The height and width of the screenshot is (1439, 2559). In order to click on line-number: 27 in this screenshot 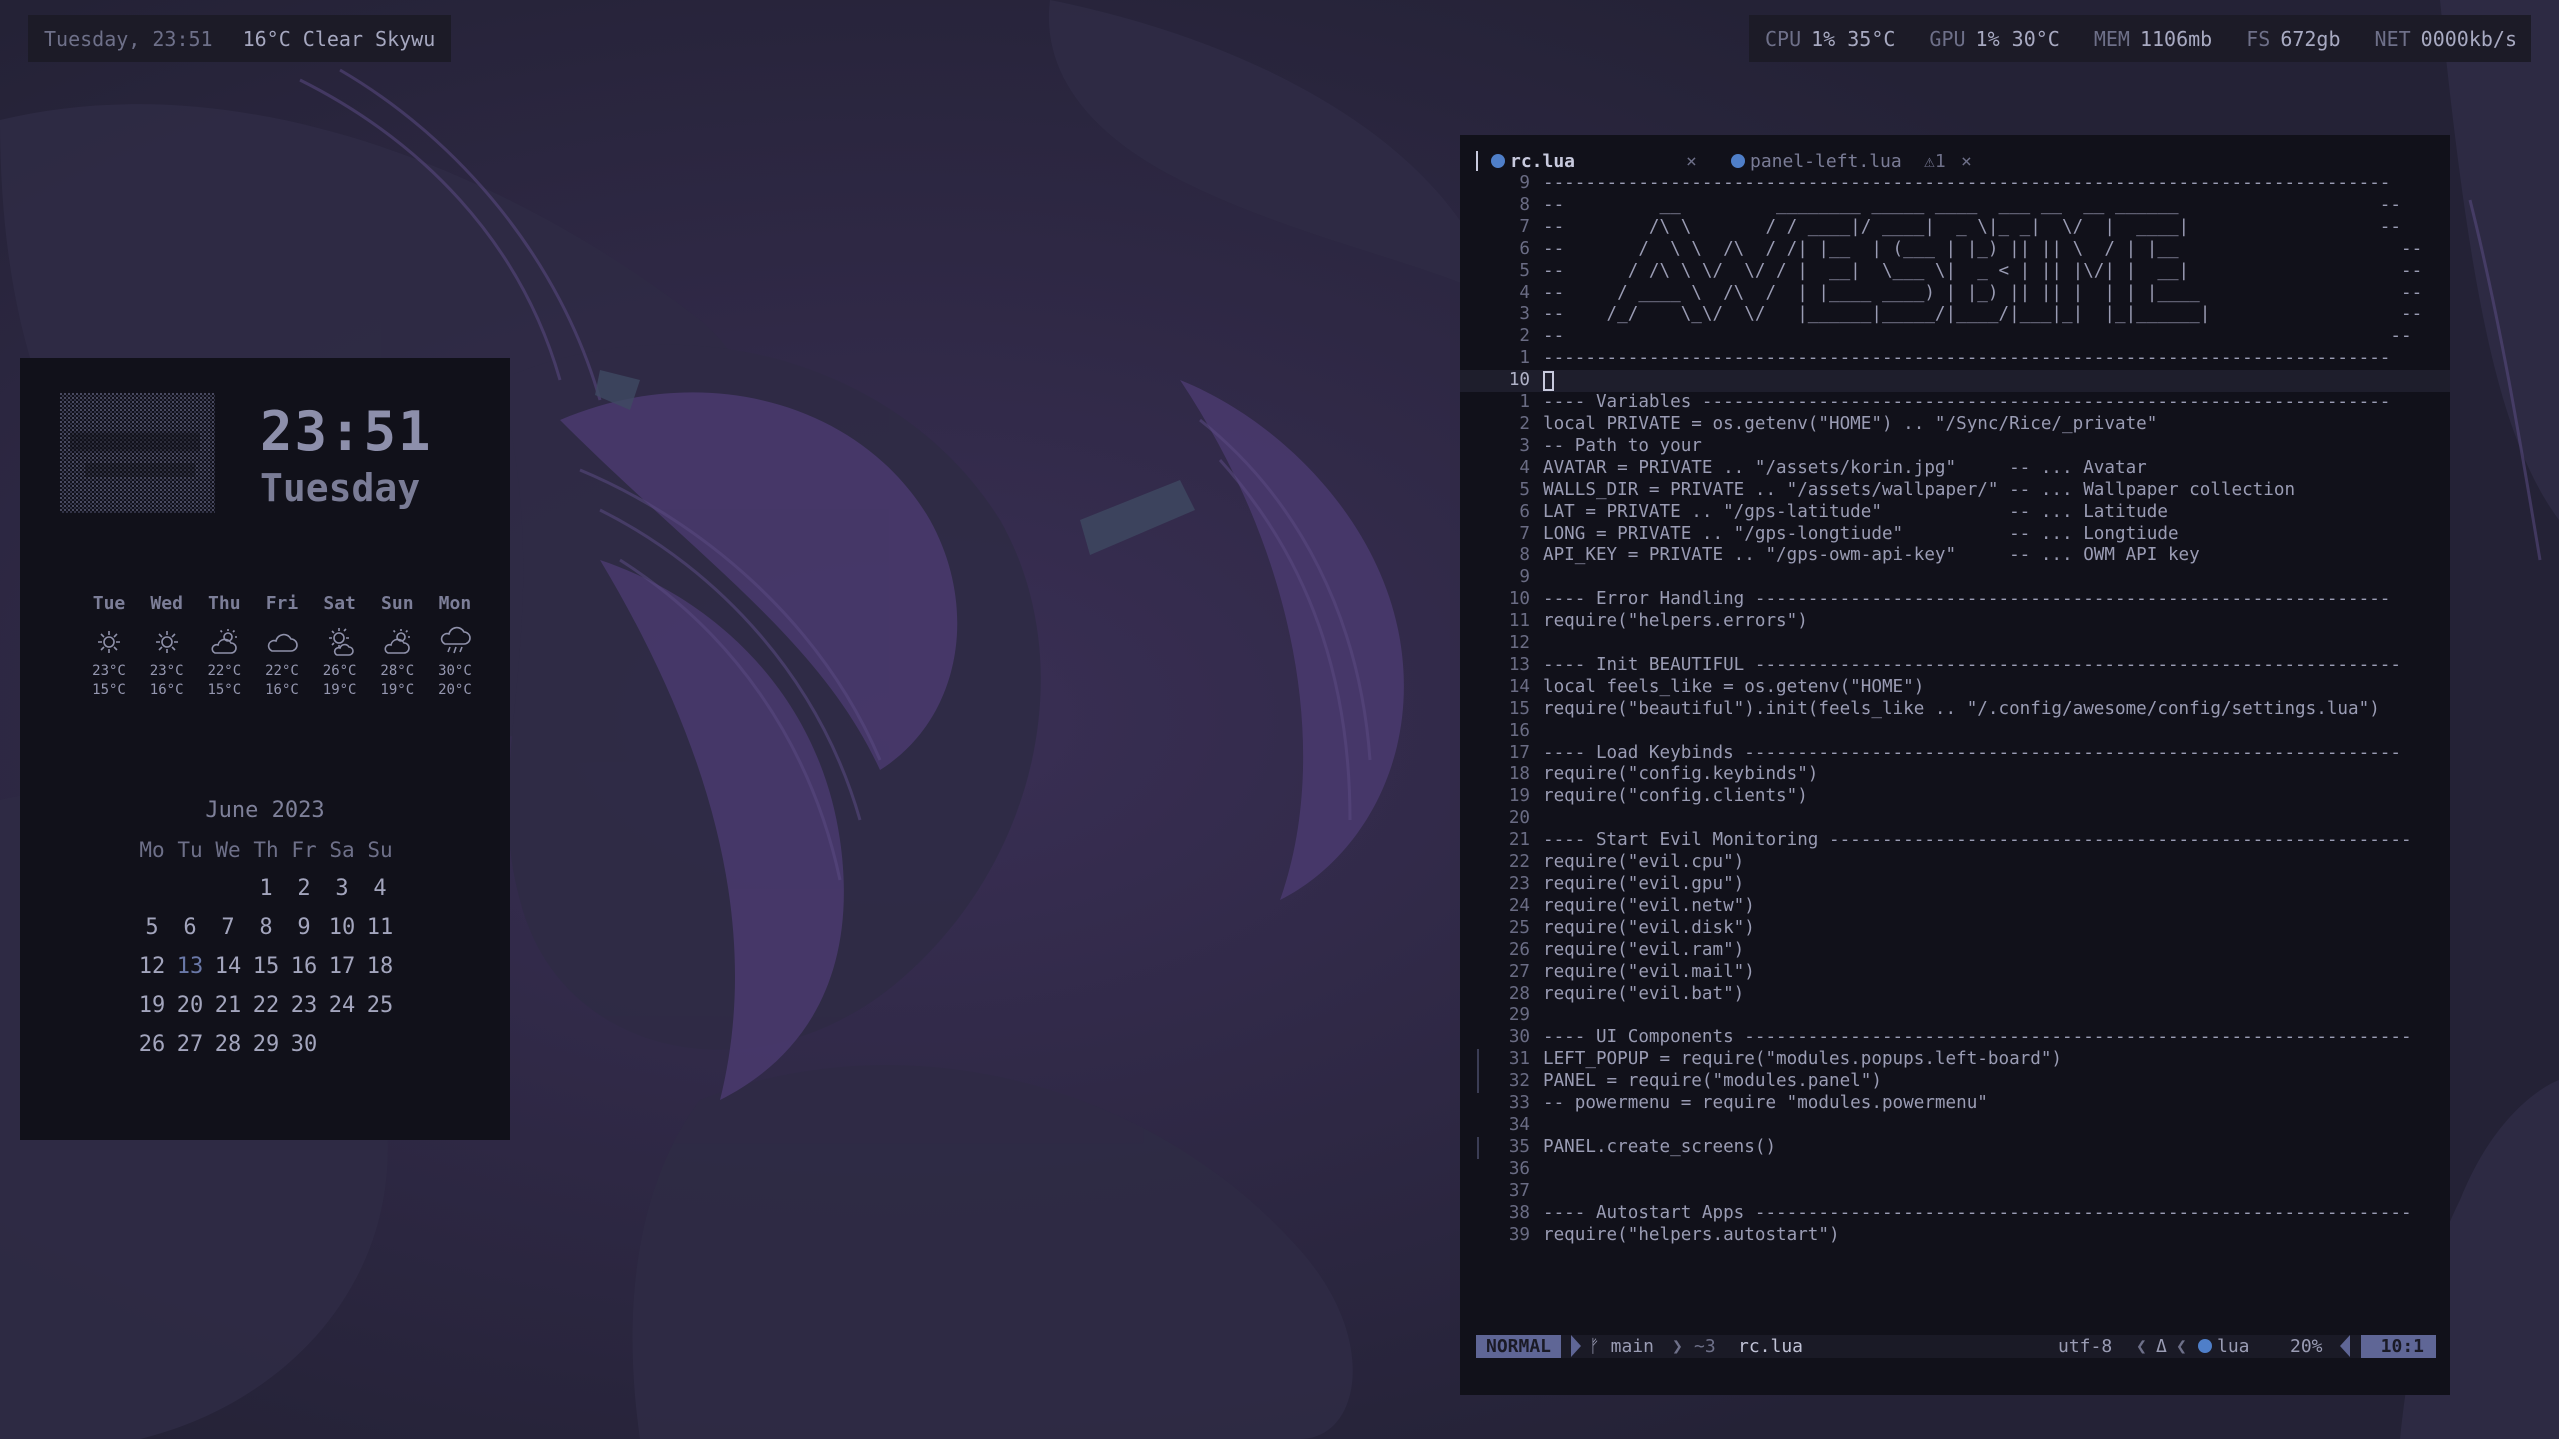, I will do `click(1519, 971)`.